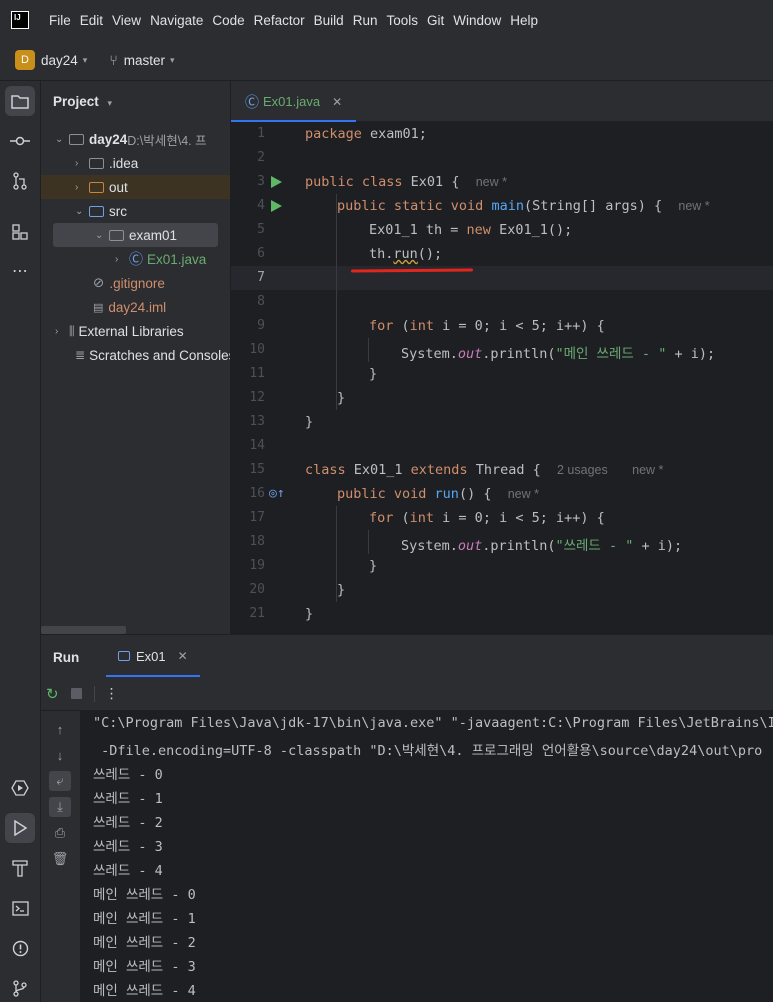  I want to click on tree-item-path: D:\박세현\4. 프, so click(167, 140).